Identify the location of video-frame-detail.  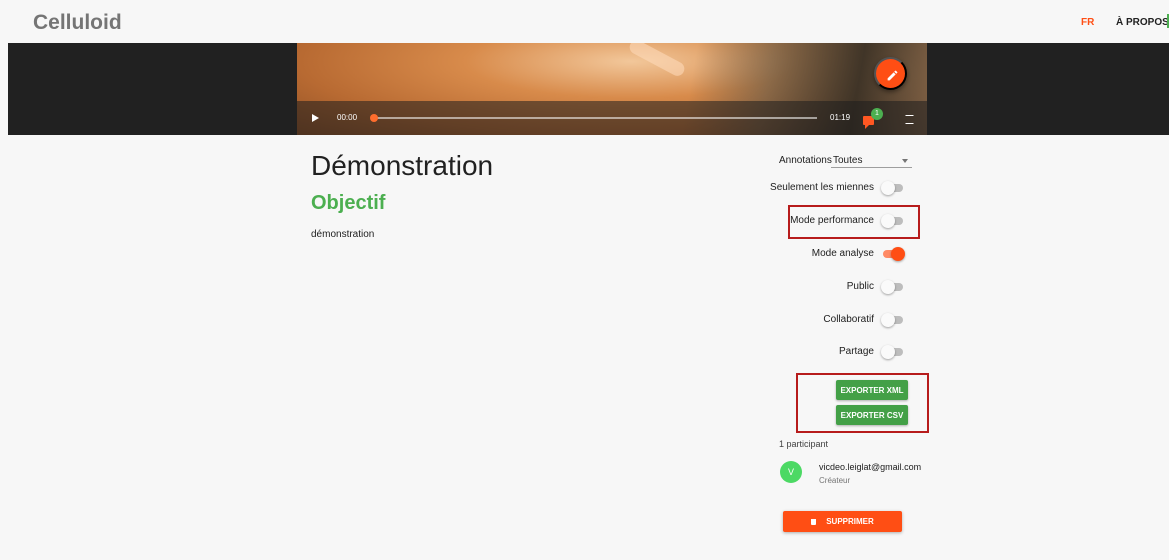
(657, 61).